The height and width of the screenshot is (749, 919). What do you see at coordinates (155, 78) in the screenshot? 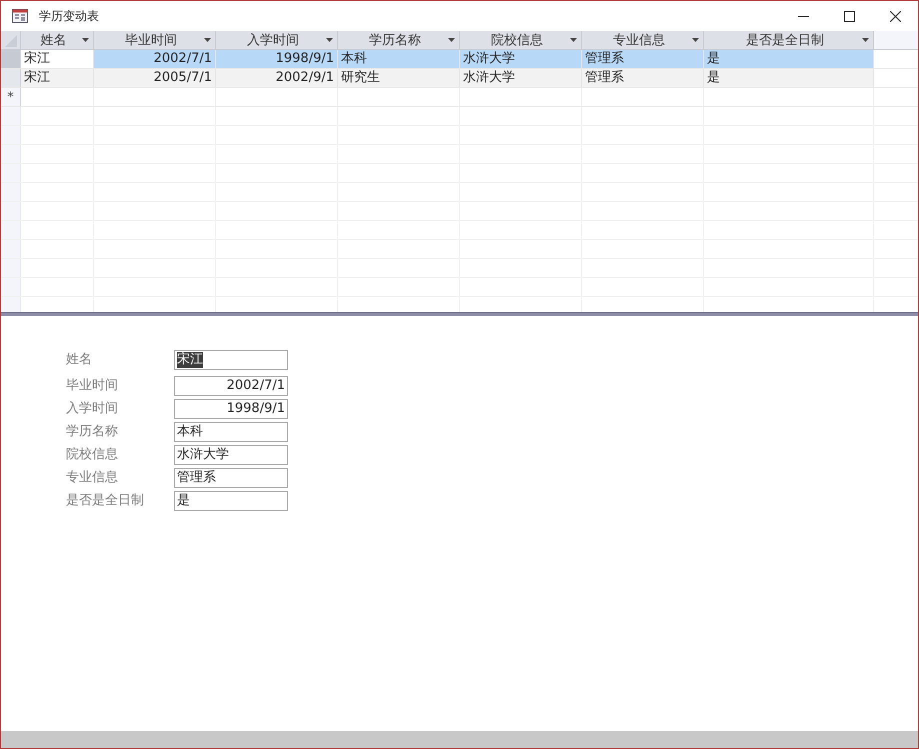
I see `table-cell: 2005/7/1` at bounding box center [155, 78].